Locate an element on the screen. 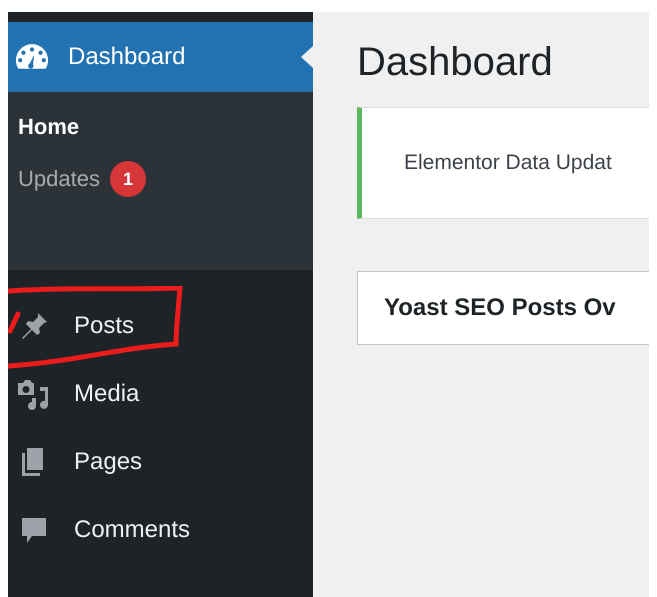 The height and width of the screenshot is (597, 657). page-title: Dashboard is located at coordinates (455, 62).